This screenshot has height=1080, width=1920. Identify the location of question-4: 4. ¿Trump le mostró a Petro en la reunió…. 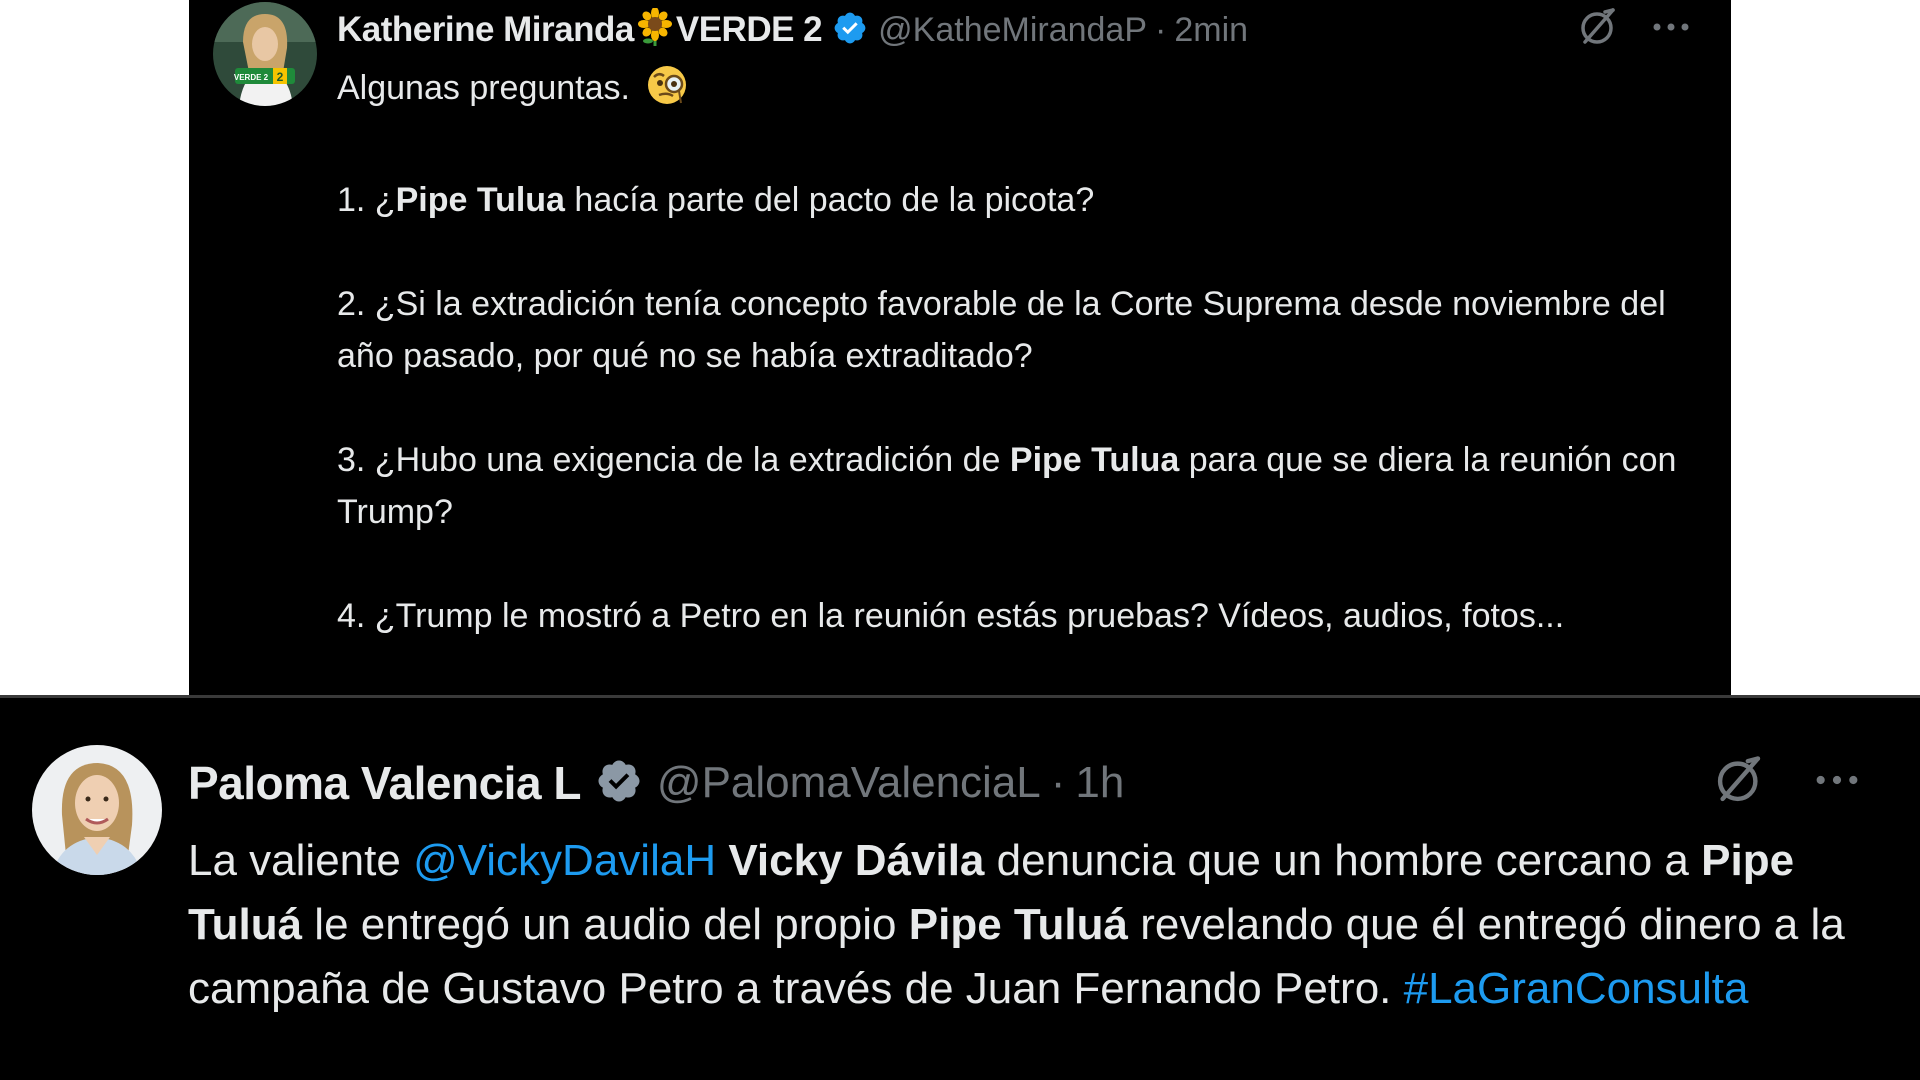
(951, 616).